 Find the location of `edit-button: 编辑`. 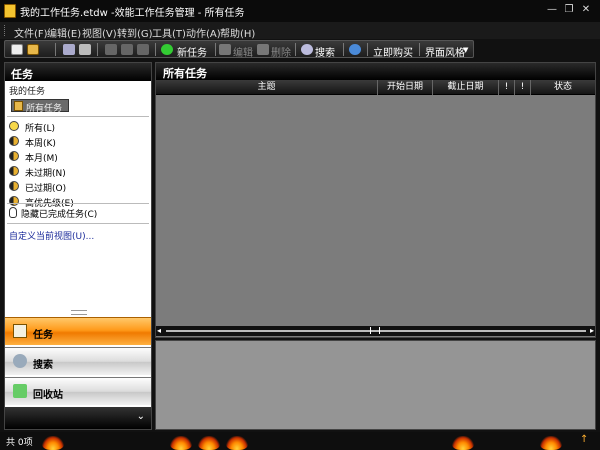

edit-button: 编辑 is located at coordinates (243, 51).